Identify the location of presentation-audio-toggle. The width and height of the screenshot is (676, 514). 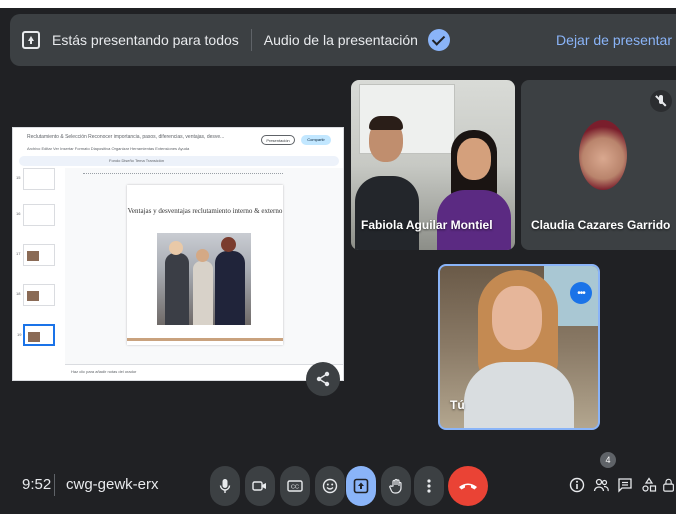
(438, 40).